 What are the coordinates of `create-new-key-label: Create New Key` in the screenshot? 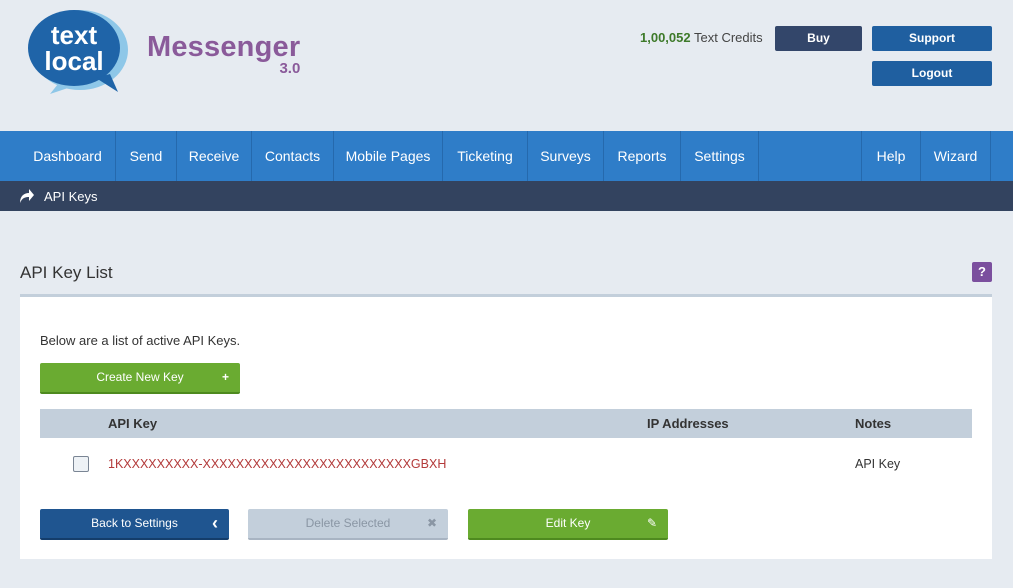 It's located at (140, 377).